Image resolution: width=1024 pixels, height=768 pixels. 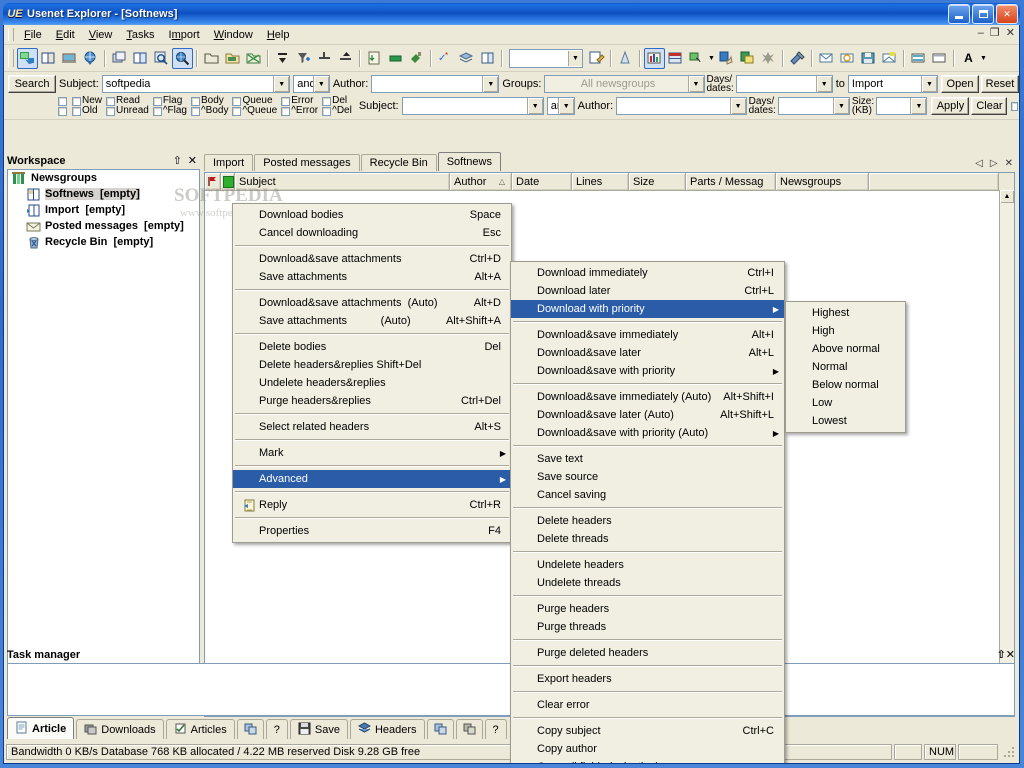 I want to click on drag-copy-icon, so click(x=696, y=58).